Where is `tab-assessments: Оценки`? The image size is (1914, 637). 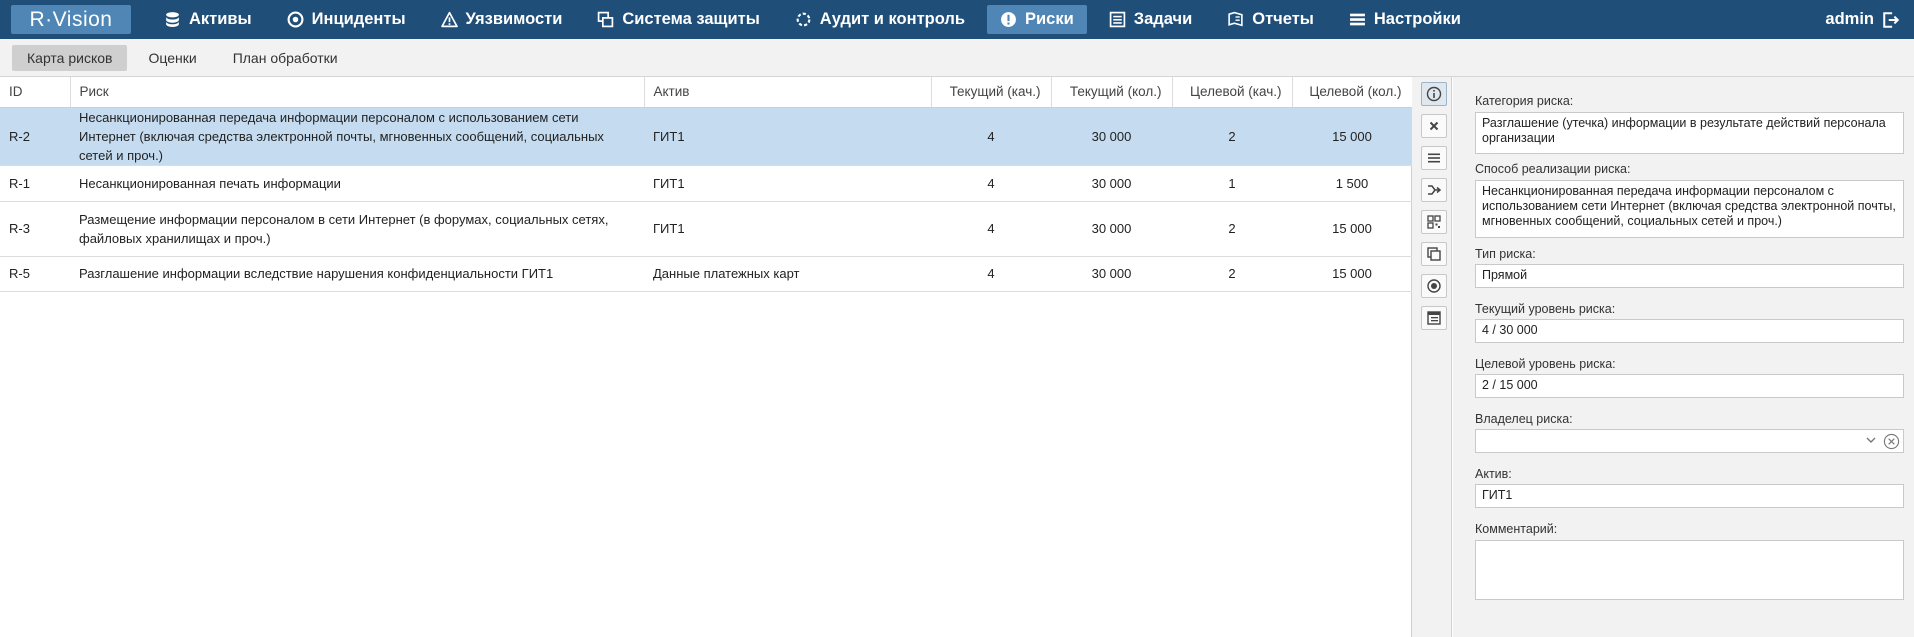
tab-assessments: Оценки is located at coordinates (172, 58).